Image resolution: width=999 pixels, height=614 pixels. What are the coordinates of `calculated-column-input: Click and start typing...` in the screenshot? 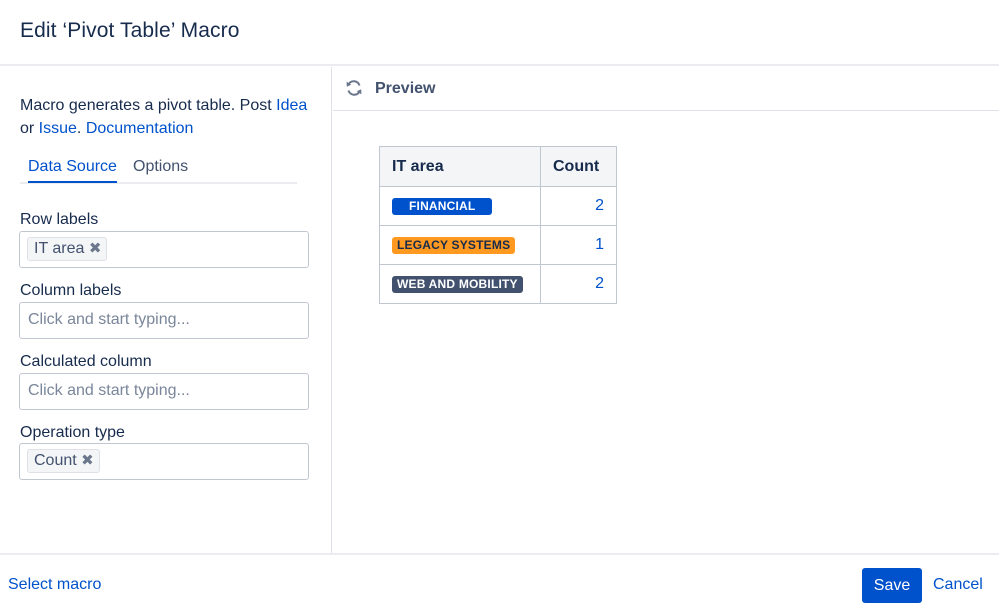 It's located at (164, 391).